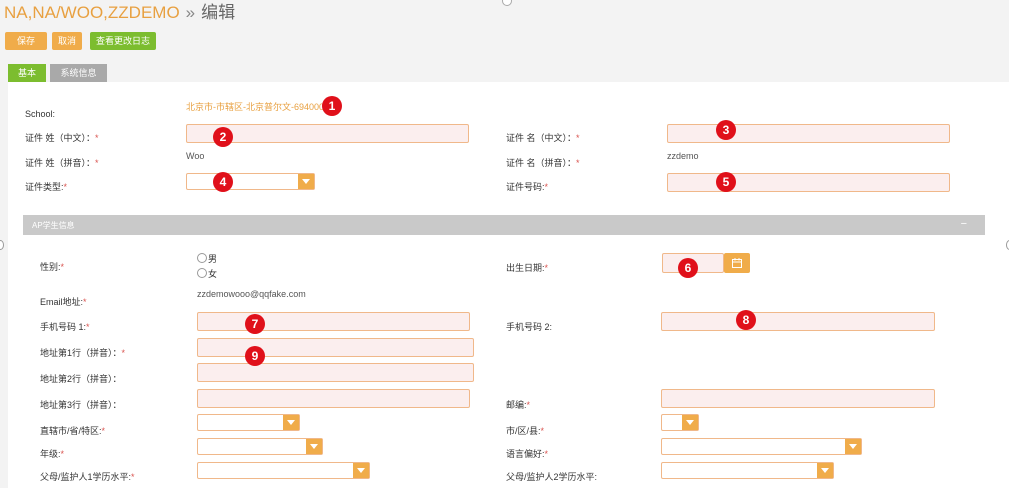 This screenshot has width=1009, height=488. Describe the element at coordinates (527, 268) in the screenshot. I see `dob-label: 出生日期:*` at that location.